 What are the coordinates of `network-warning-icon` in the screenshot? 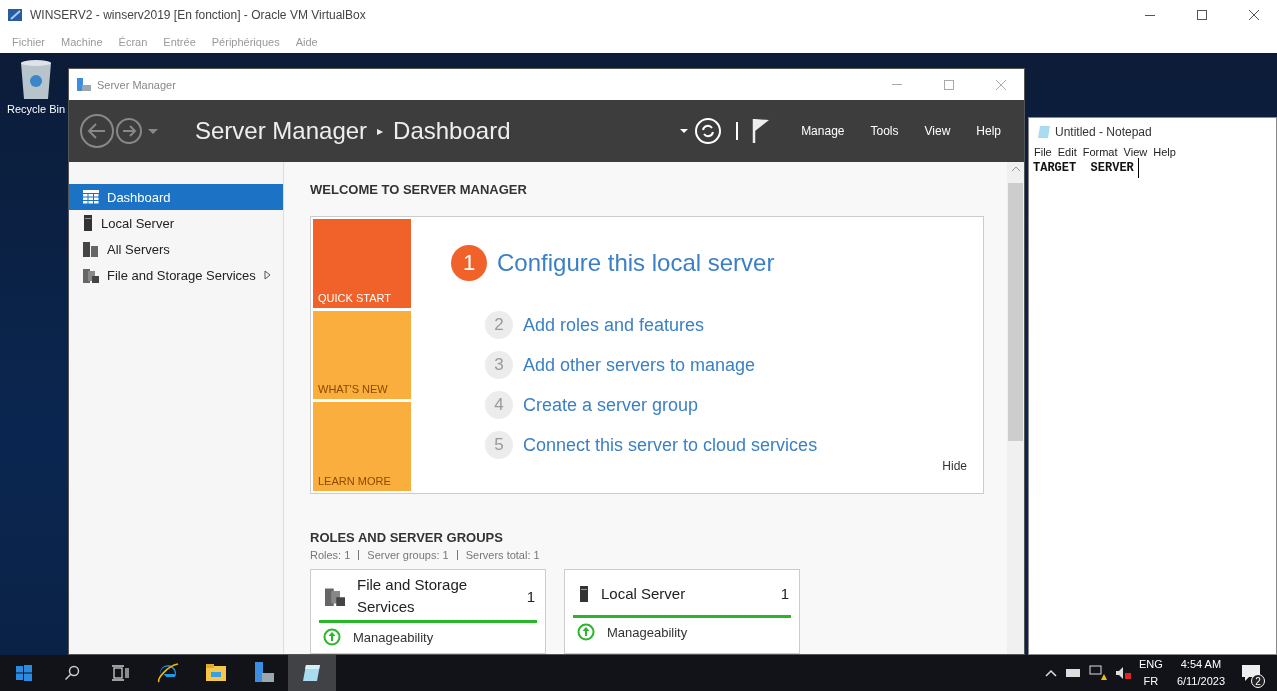 It's located at (1098, 673).